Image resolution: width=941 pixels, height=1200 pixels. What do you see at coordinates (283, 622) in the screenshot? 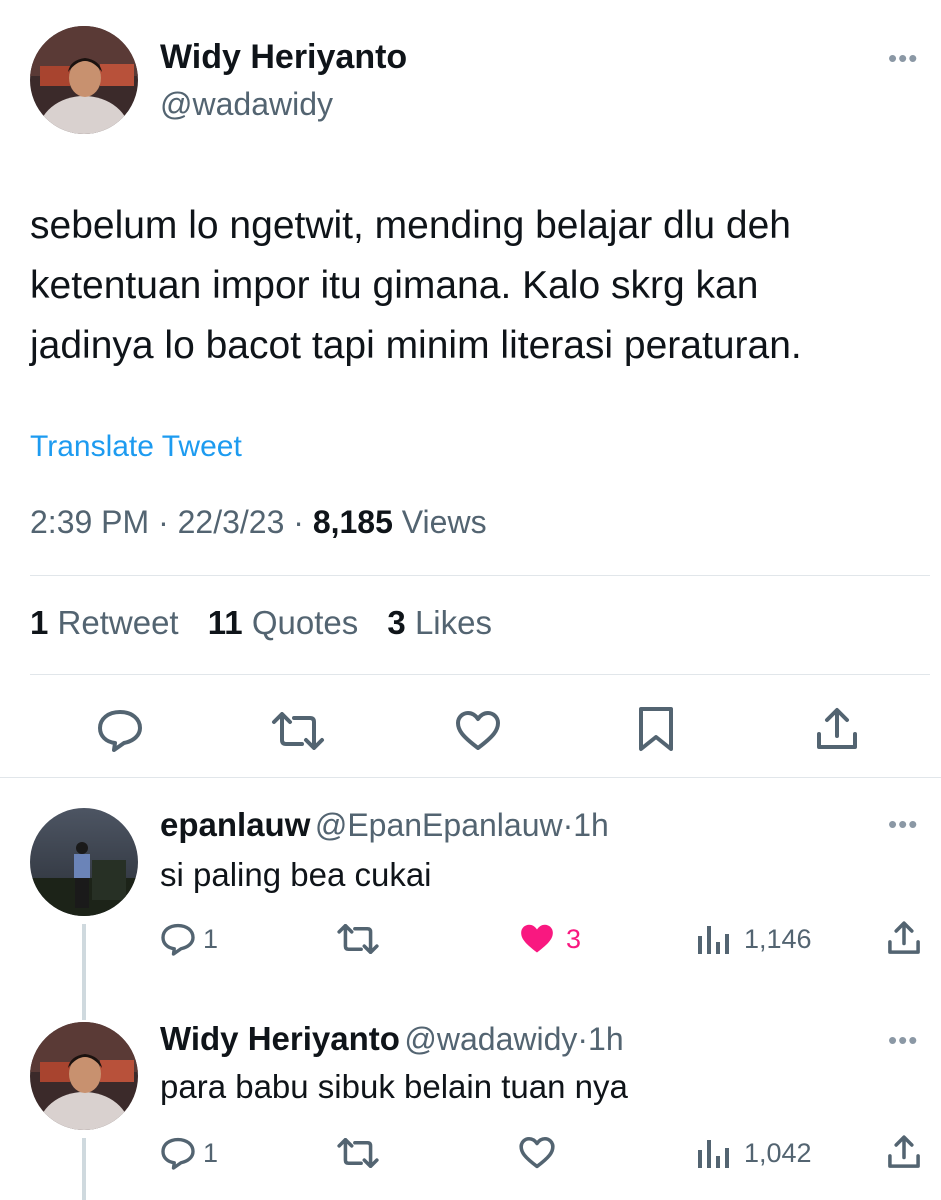
I see `quotes-stat: 11 Quotes` at bounding box center [283, 622].